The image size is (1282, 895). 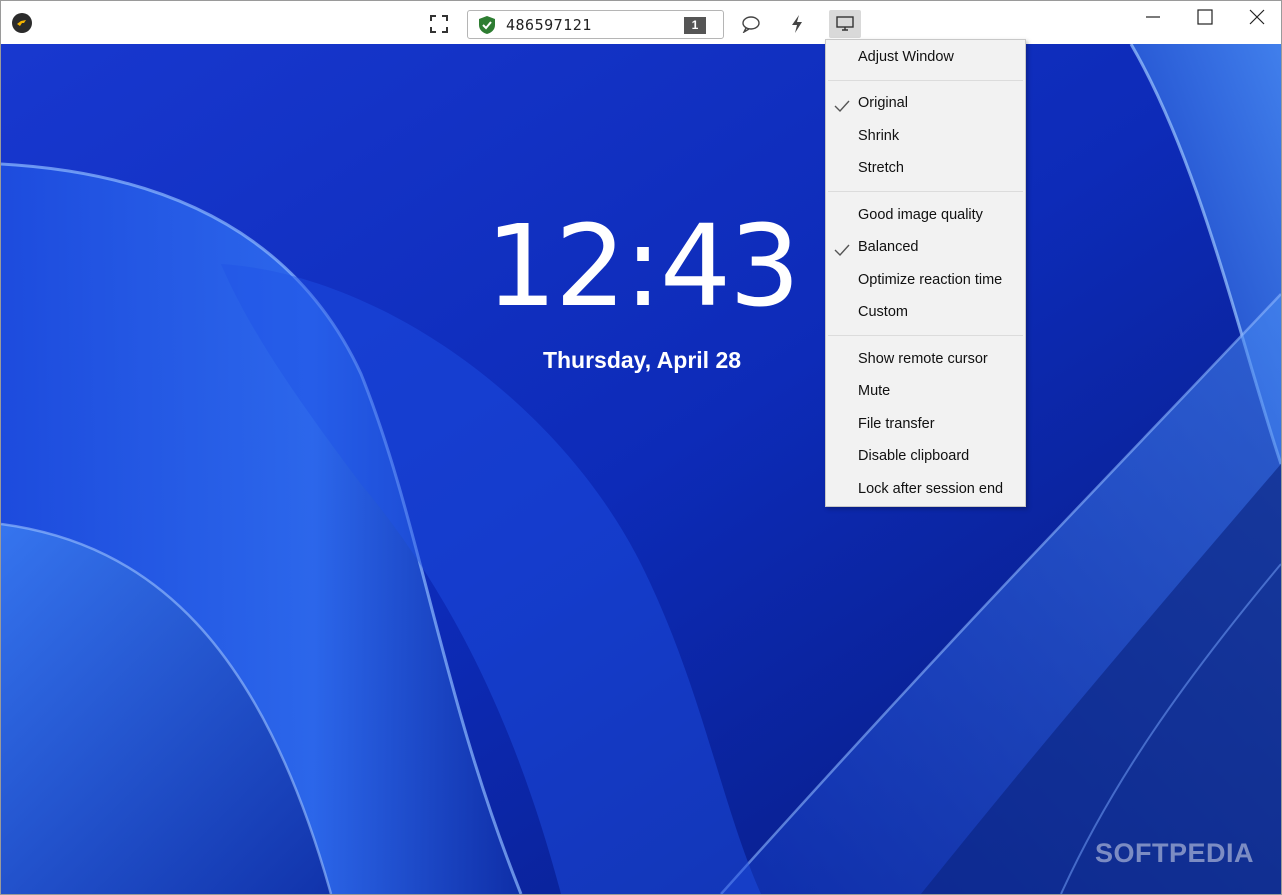 I want to click on lock-screen-time: 12:43, so click(x=643, y=267).